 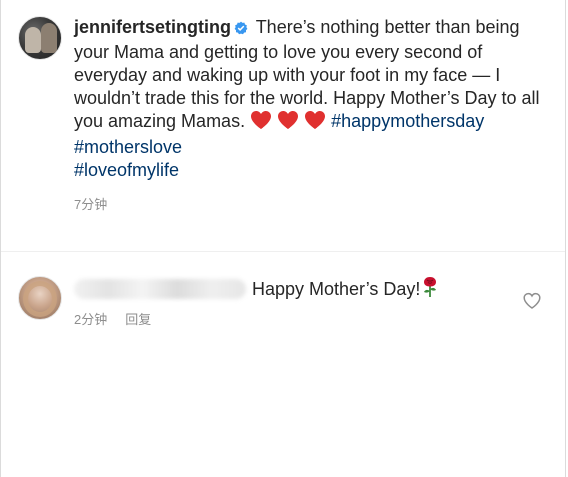 What do you see at coordinates (138, 319) in the screenshot?
I see `reply-button: 回复` at bounding box center [138, 319].